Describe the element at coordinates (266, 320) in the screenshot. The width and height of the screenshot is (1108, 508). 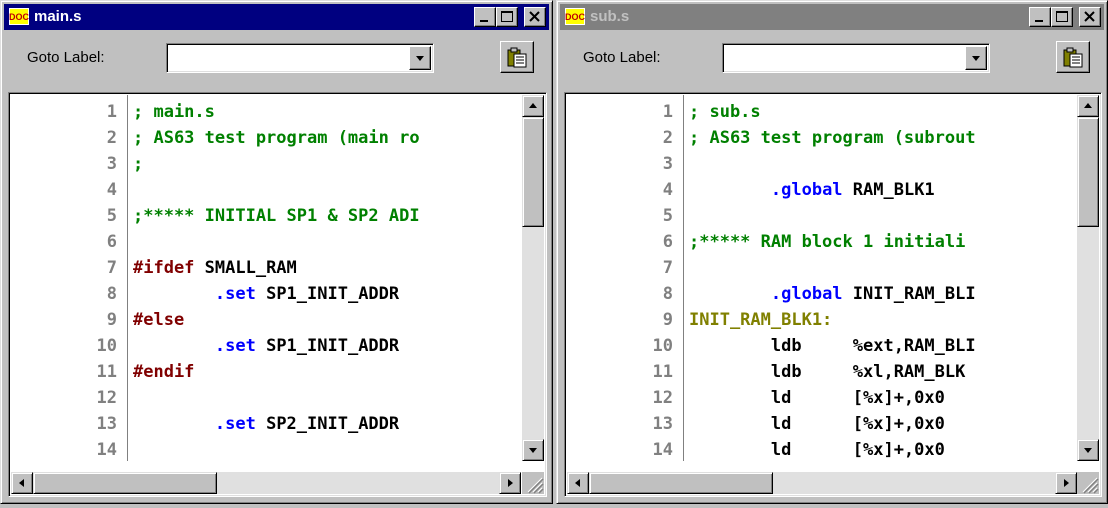
I see `code-line: 9 #else` at that location.